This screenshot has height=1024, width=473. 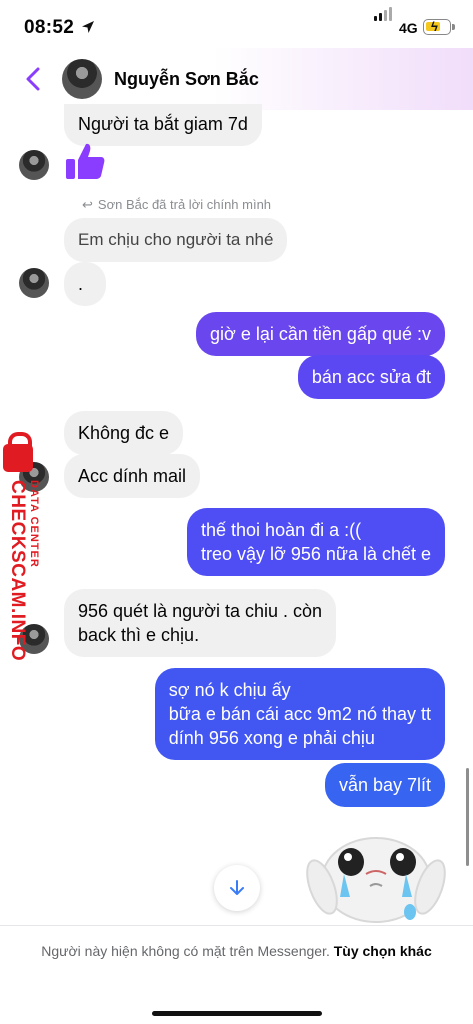 What do you see at coordinates (184, 204) in the screenshot?
I see `reply-note-text: Sơn Bắc đã trả lời chính mình` at bounding box center [184, 204].